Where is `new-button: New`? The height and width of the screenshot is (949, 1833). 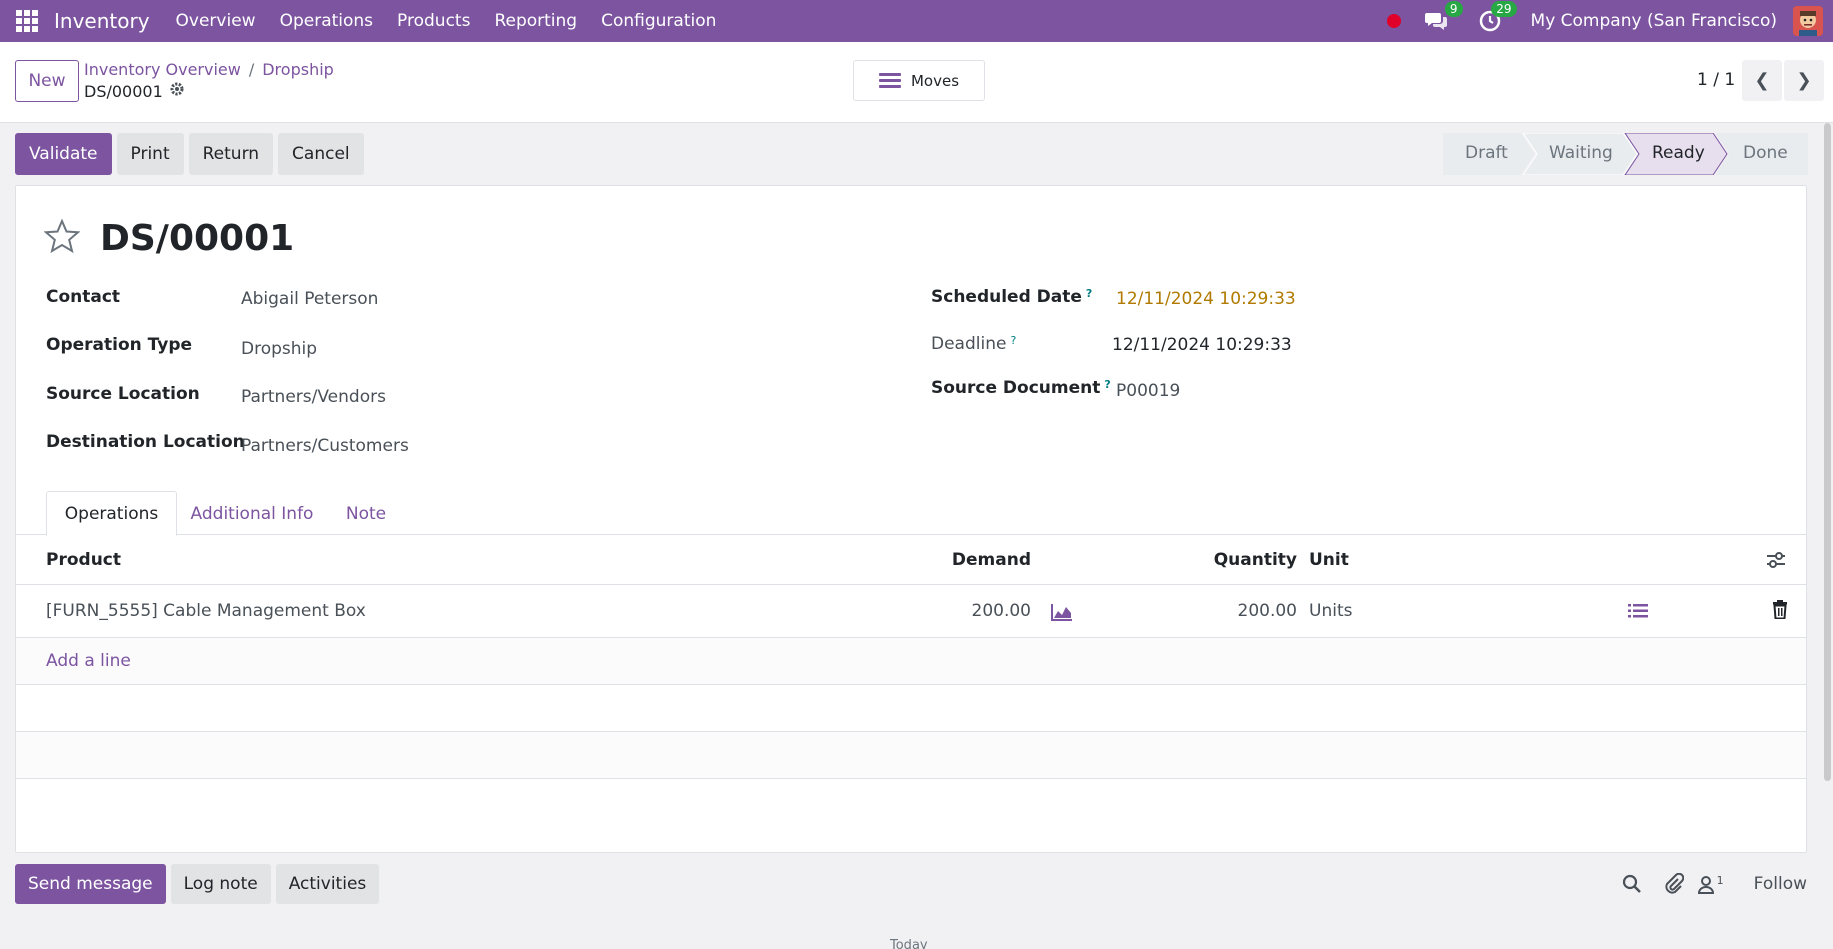 new-button: New is located at coordinates (47, 81).